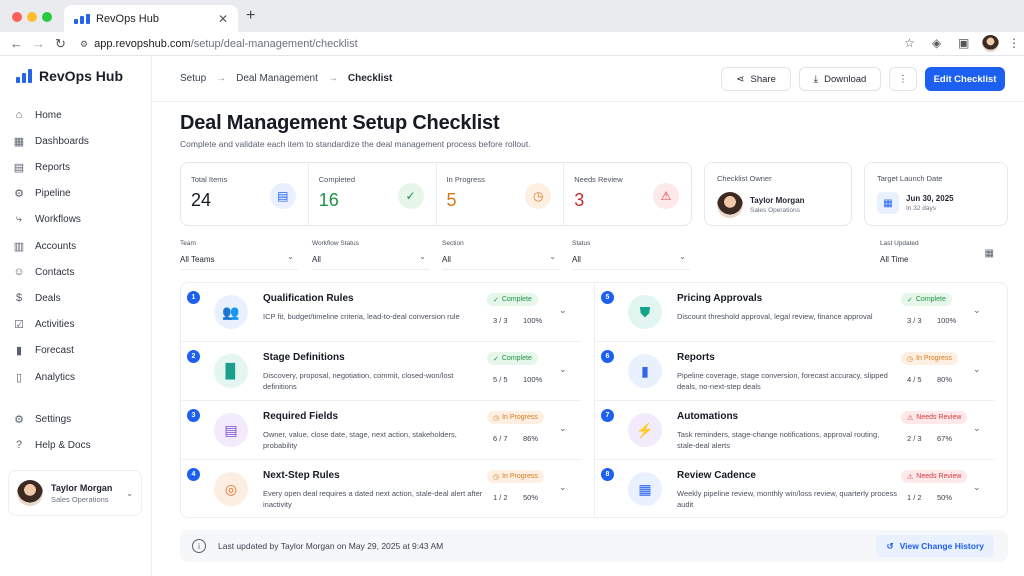 This screenshot has width=1024, height=576. What do you see at coordinates (76, 220) in the screenshot?
I see `sidebar-item-workflows: ⤷ Workflows` at bounding box center [76, 220].